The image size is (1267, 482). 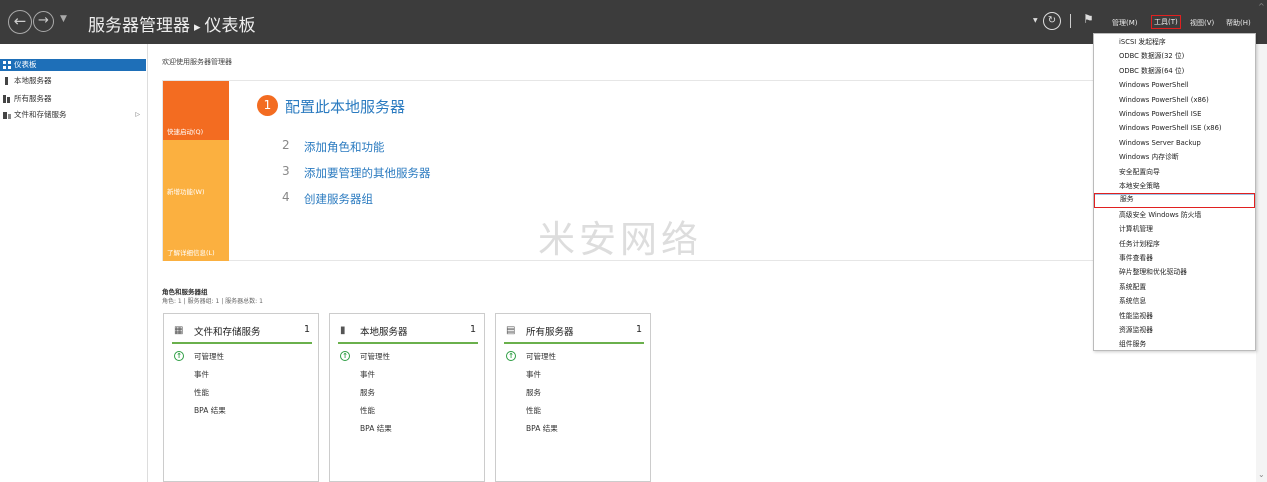 I want to click on menu-item-event-viewer: 事件查看器, so click(x=1174, y=258).